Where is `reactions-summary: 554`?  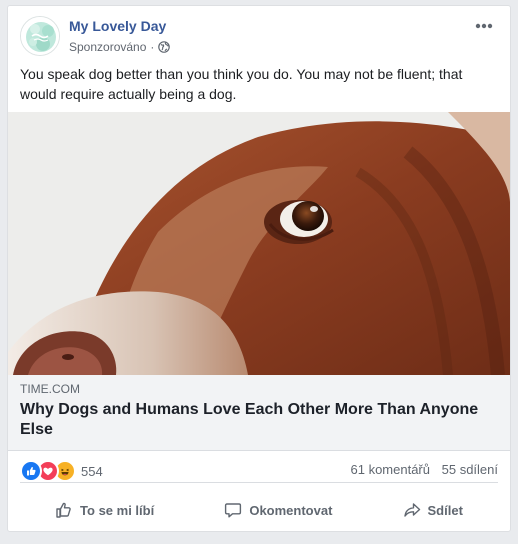
reactions-summary: 554 is located at coordinates (61, 471).